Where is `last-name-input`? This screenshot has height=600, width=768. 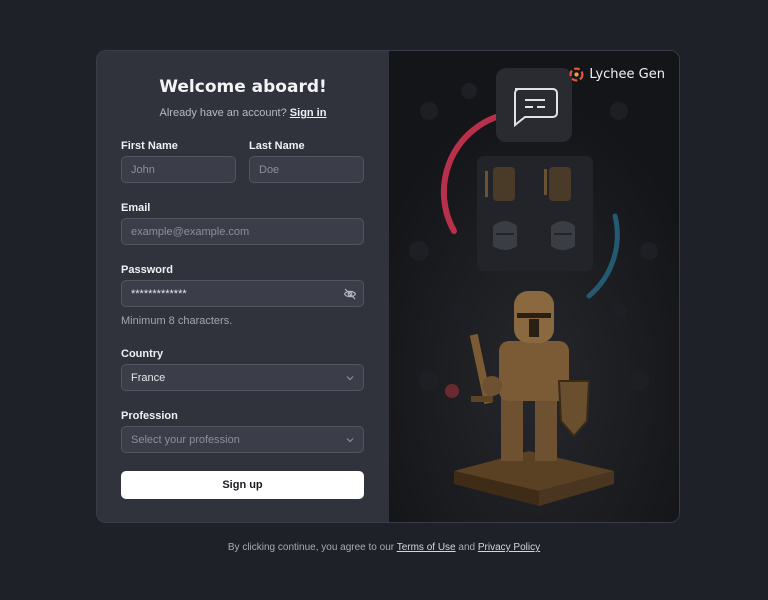
last-name-input is located at coordinates (306, 169).